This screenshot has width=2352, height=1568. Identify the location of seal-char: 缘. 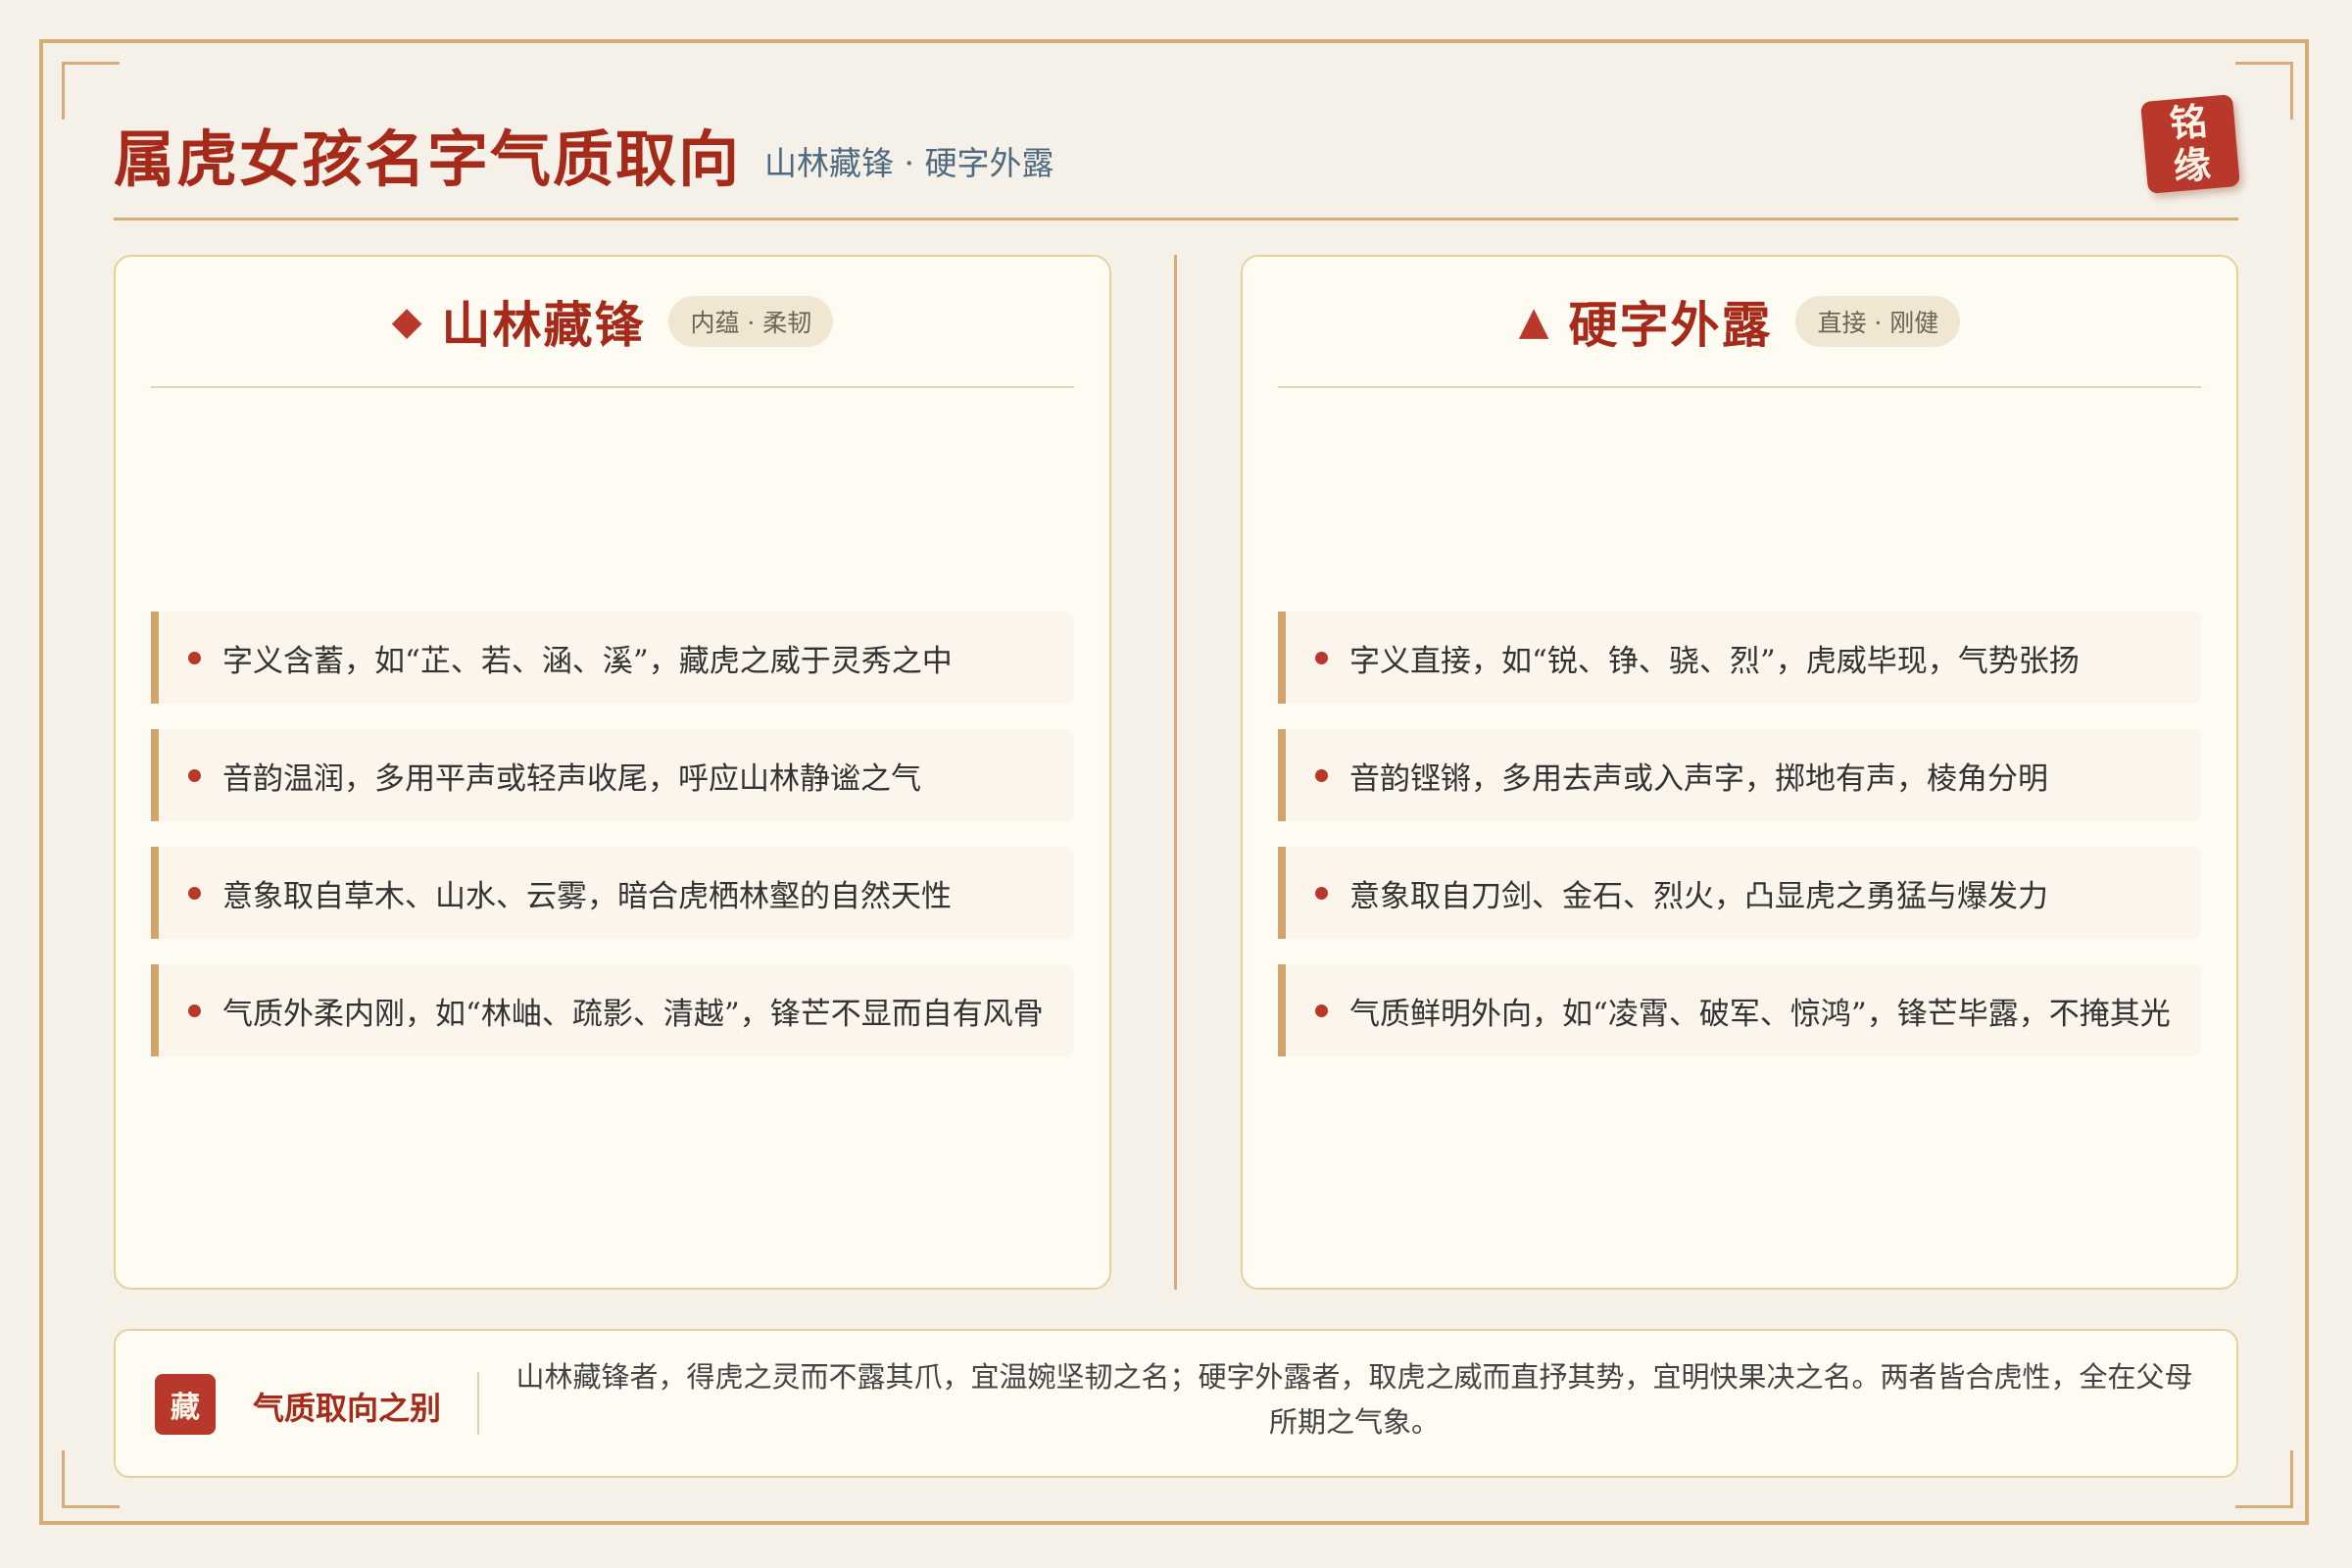
(2192, 165).